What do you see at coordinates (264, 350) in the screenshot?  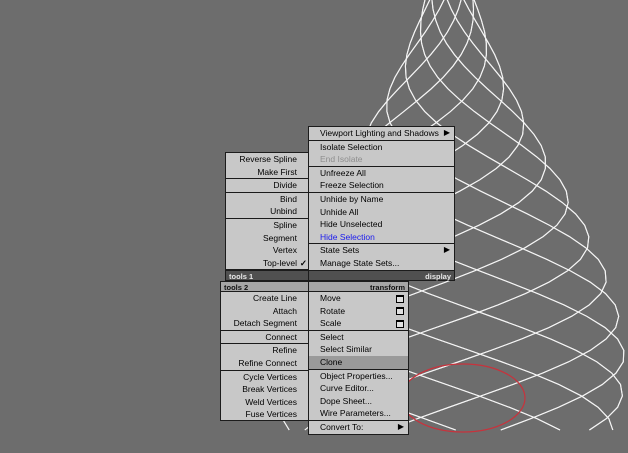 I see `refine-item: Refine` at bounding box center [264, 350].